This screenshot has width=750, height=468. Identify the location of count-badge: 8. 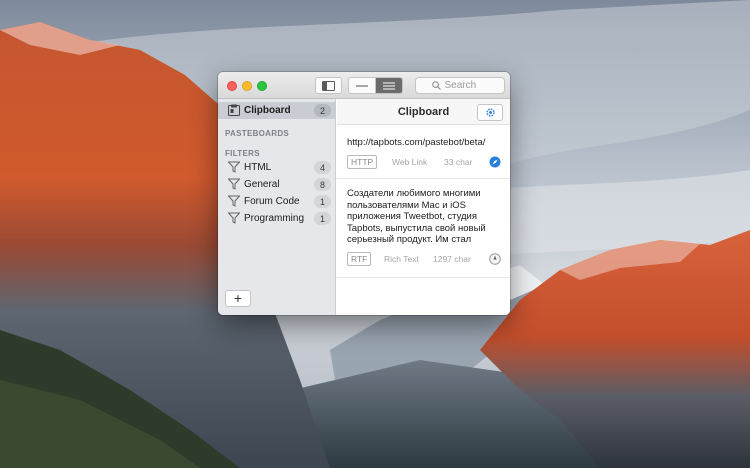
(322, 184).